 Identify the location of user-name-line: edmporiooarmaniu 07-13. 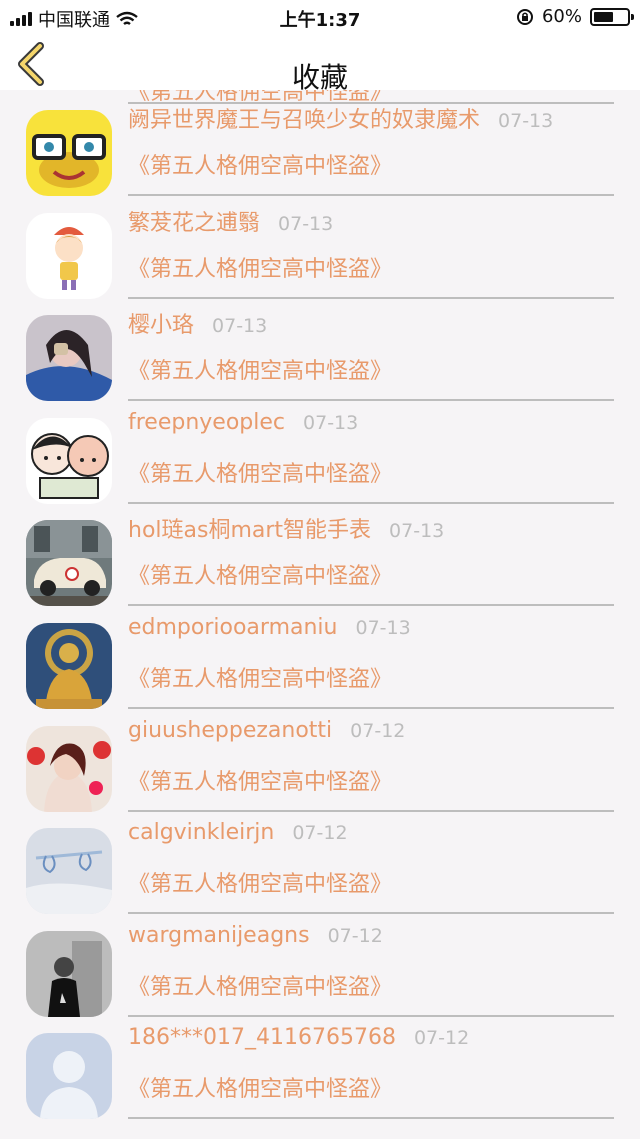
(269, 627).